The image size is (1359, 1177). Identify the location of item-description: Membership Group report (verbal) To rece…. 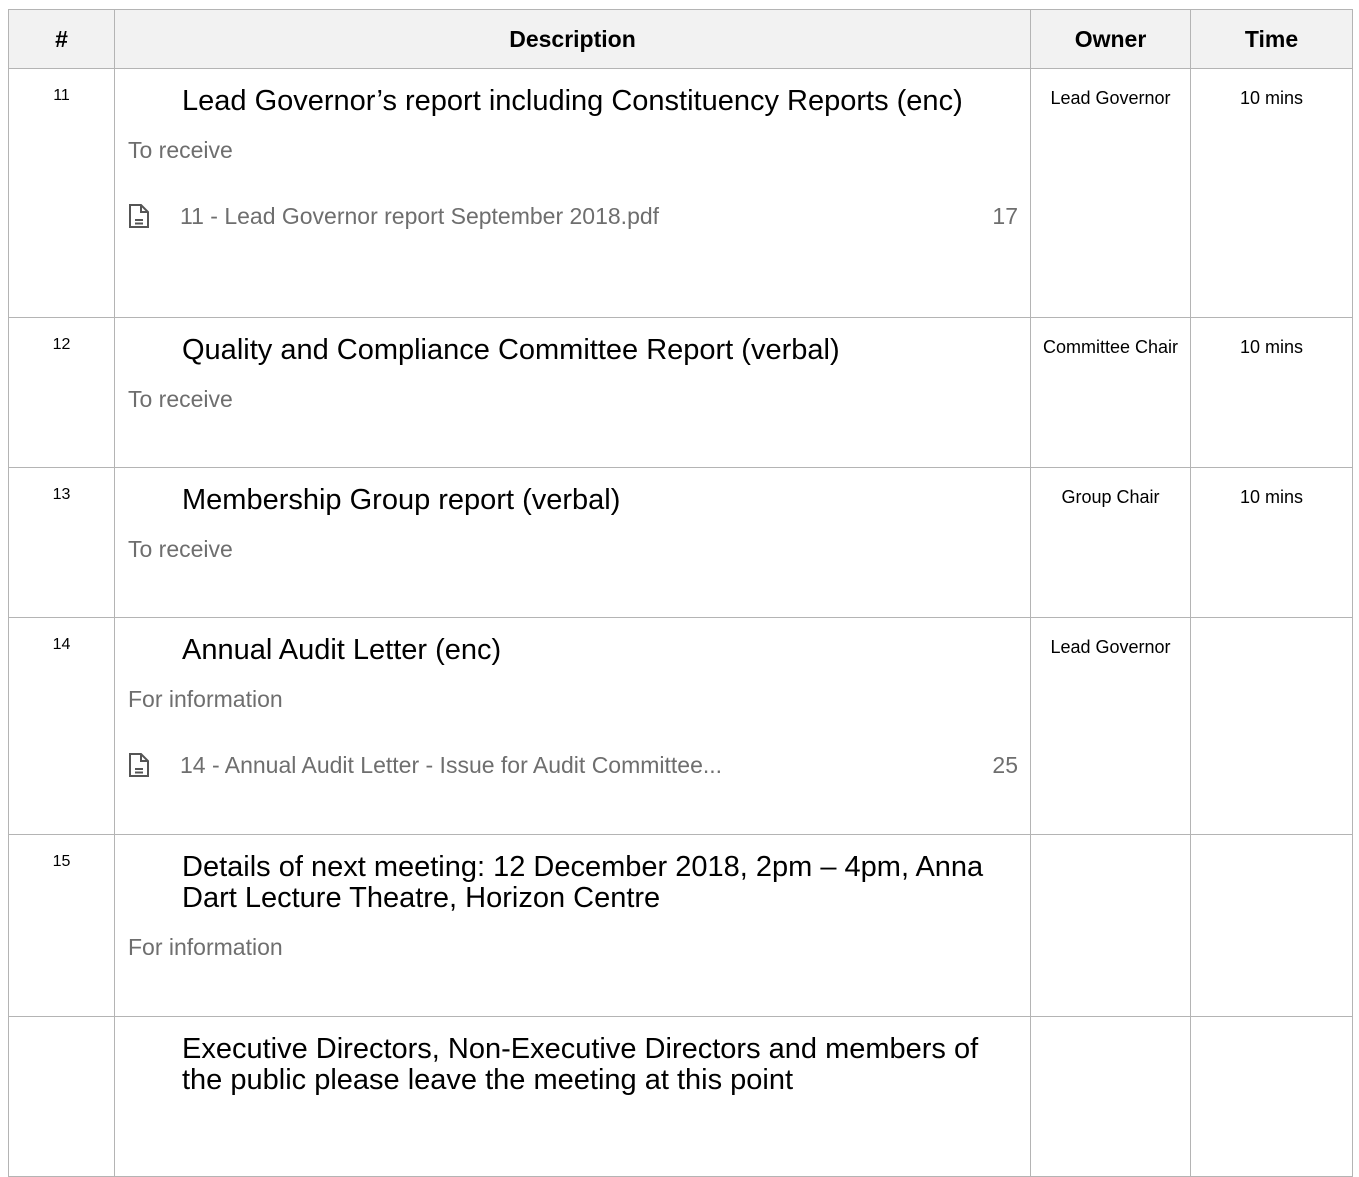
(572, 542).